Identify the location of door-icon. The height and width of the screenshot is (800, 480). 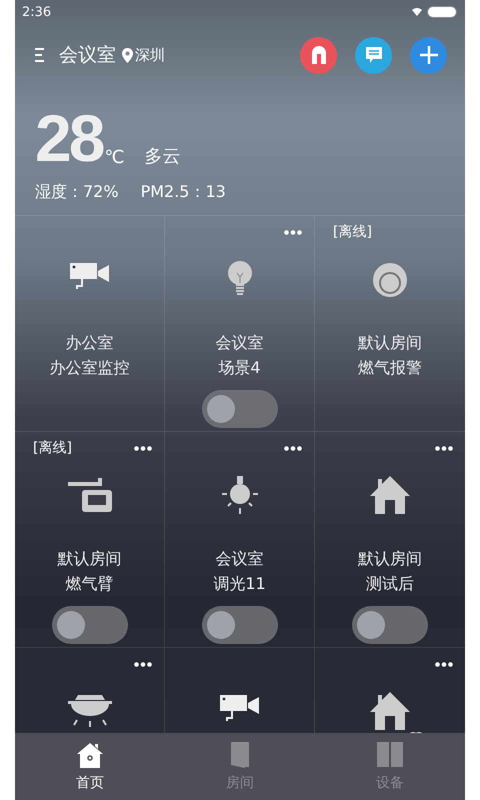
(240, 755).